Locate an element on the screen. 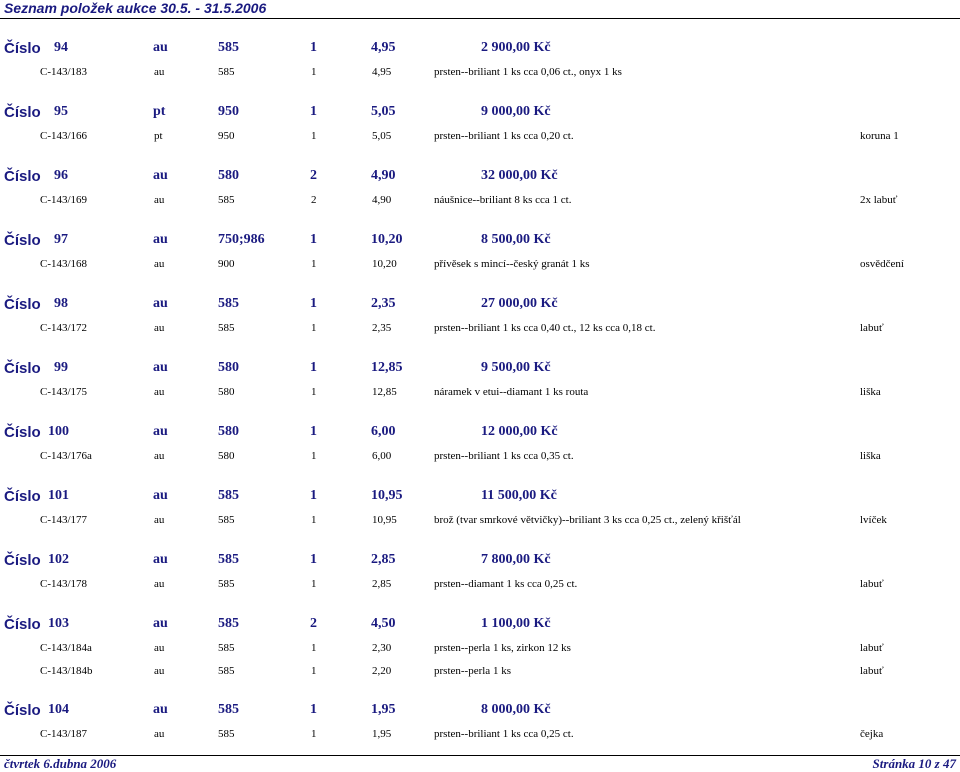 Image resolution: width=960 pixels, height=772 pixels. lot-header: Číslo 104 au 585 1 1,95 8 000,00 Kč is located at coordinates (480, 712).